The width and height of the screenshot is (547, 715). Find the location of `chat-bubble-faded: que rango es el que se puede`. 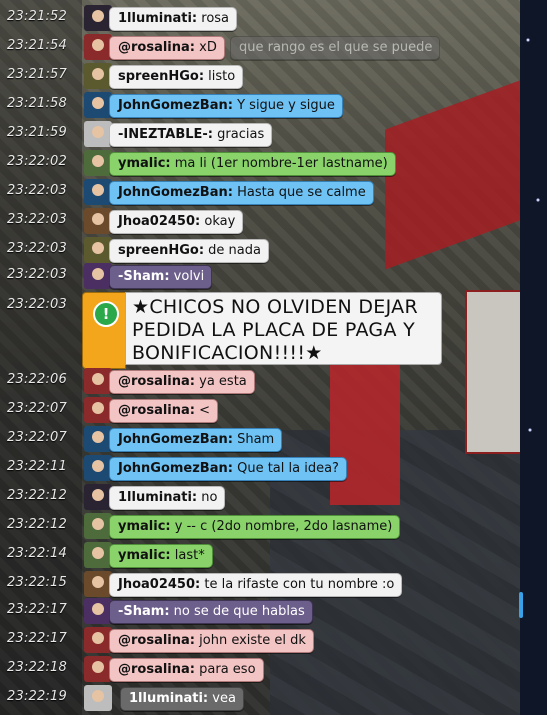

chat-bubble-faded: que rango es el que se puede is located at coordinates (335, 48).